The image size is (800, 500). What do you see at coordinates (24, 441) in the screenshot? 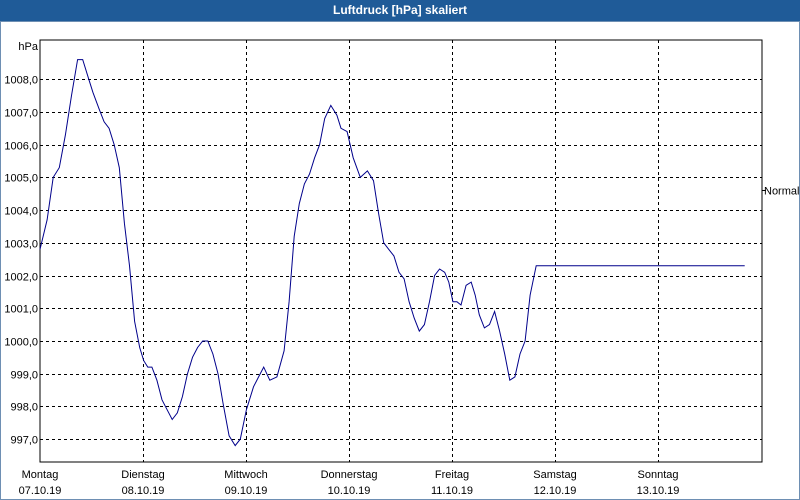
I see `y-tick-label: 997,0` at bounding box center [24, 441].